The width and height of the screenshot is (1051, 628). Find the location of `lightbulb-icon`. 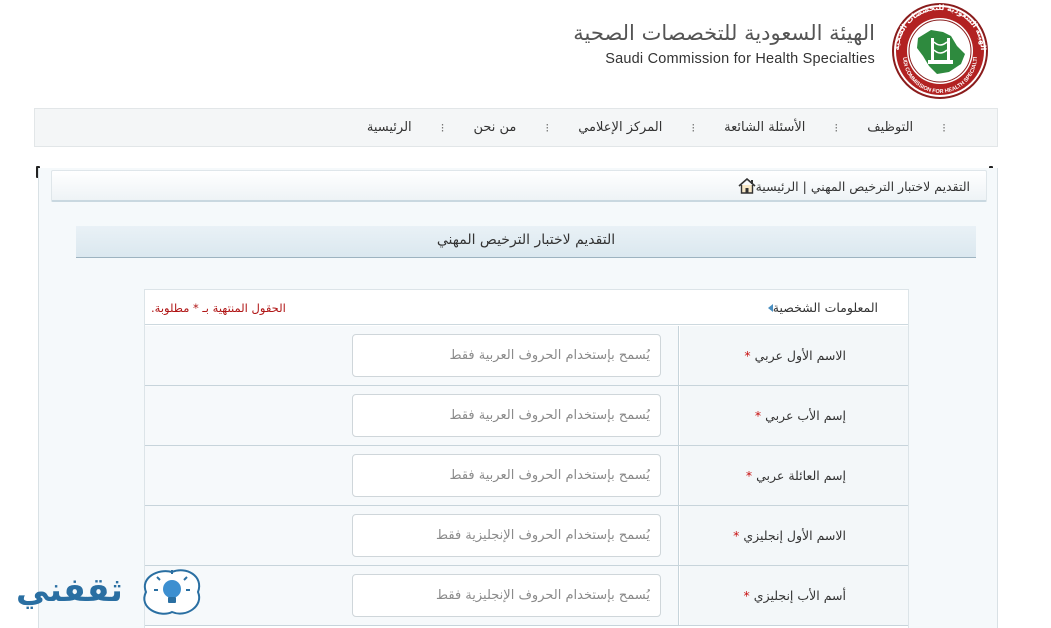

lightbulb-icon is located at coordinates (172, 592).